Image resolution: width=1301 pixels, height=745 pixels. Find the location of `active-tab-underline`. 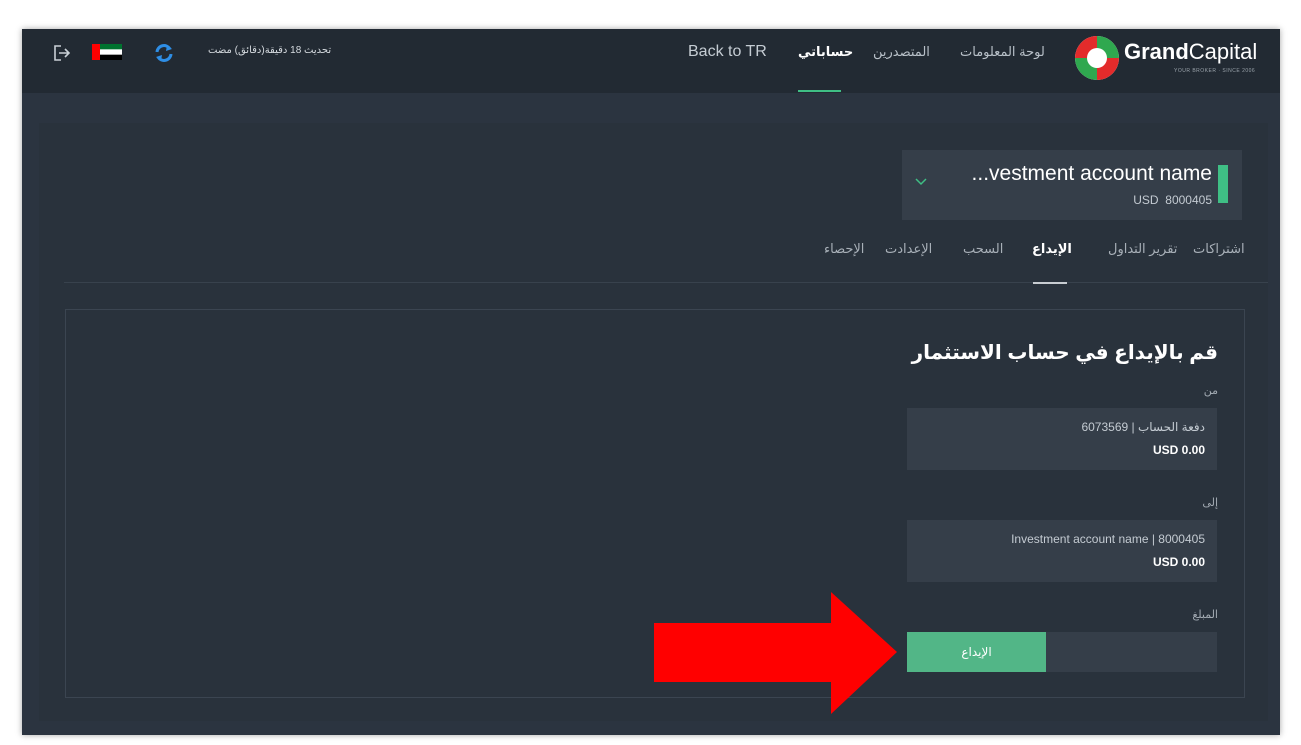

active-tab-underline is located at coordinates (1050, 283).